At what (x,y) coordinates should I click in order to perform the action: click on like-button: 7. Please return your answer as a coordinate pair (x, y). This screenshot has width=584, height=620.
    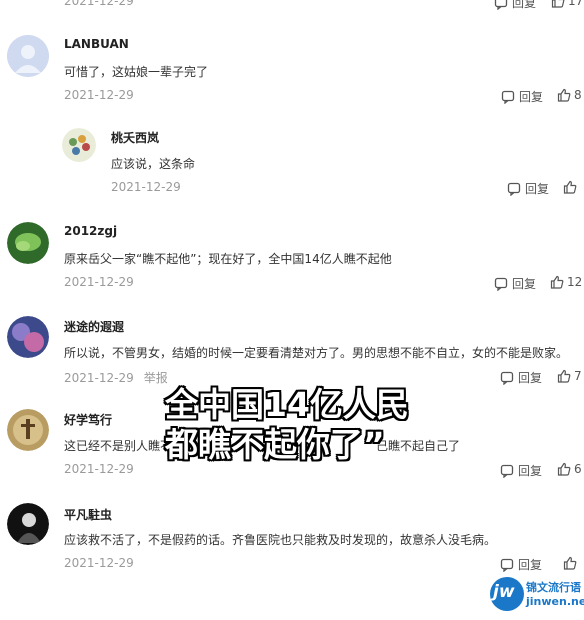
    Looking at the image, I should click on (569, 376).